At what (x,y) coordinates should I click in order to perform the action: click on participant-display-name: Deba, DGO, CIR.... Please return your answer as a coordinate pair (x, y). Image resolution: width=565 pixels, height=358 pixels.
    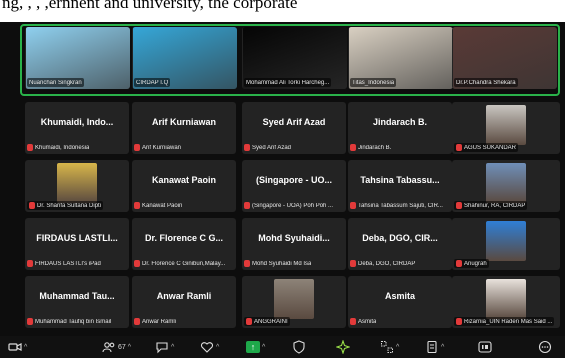
    Looking at the image, I should click on (400, 238).